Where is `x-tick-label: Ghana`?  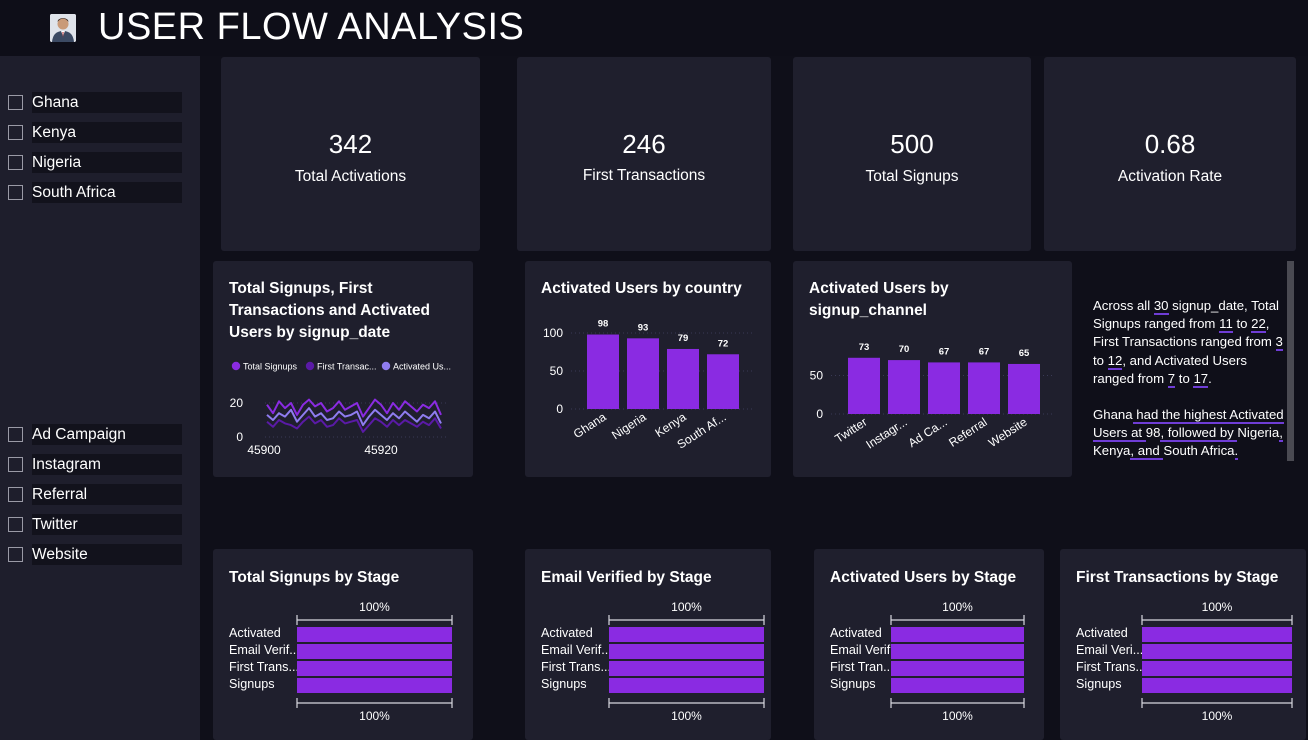 x-tick-label: Ghana is located at coordinates (590, 426).